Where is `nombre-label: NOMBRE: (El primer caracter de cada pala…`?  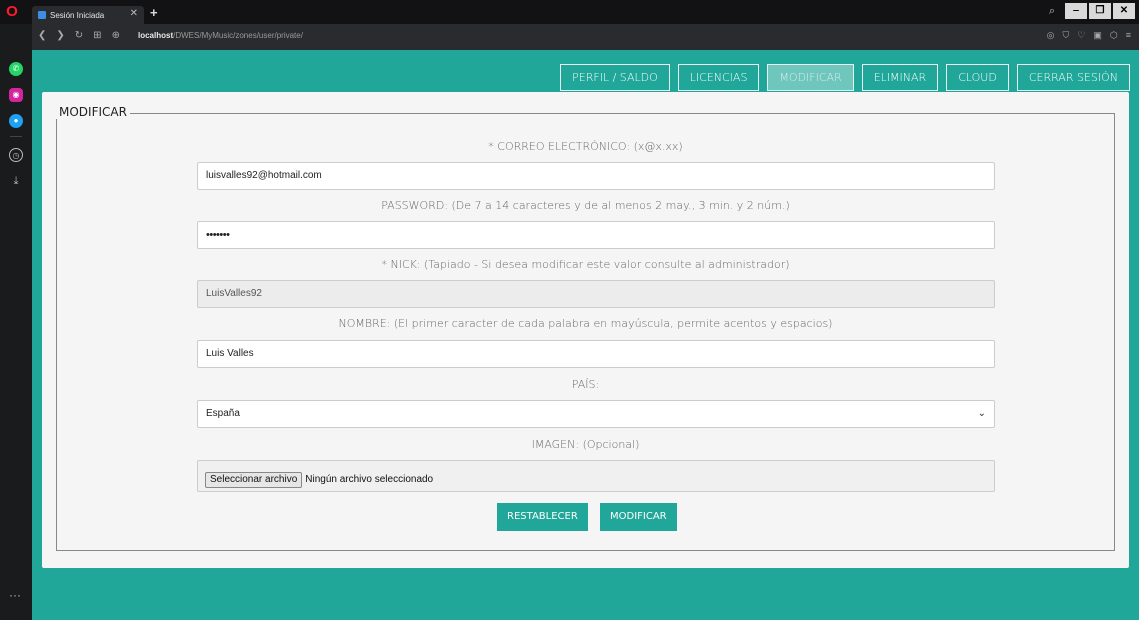 nombre-label: NOMBRE: (El primer caracter de cada pala… is located at coordinates (585, 323).